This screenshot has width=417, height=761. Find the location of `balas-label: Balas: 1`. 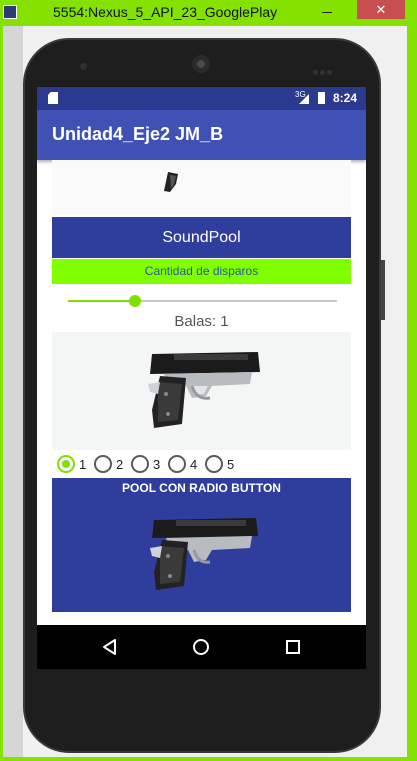

balas-label: Balas: 1 is located at coordinates (201, 321).